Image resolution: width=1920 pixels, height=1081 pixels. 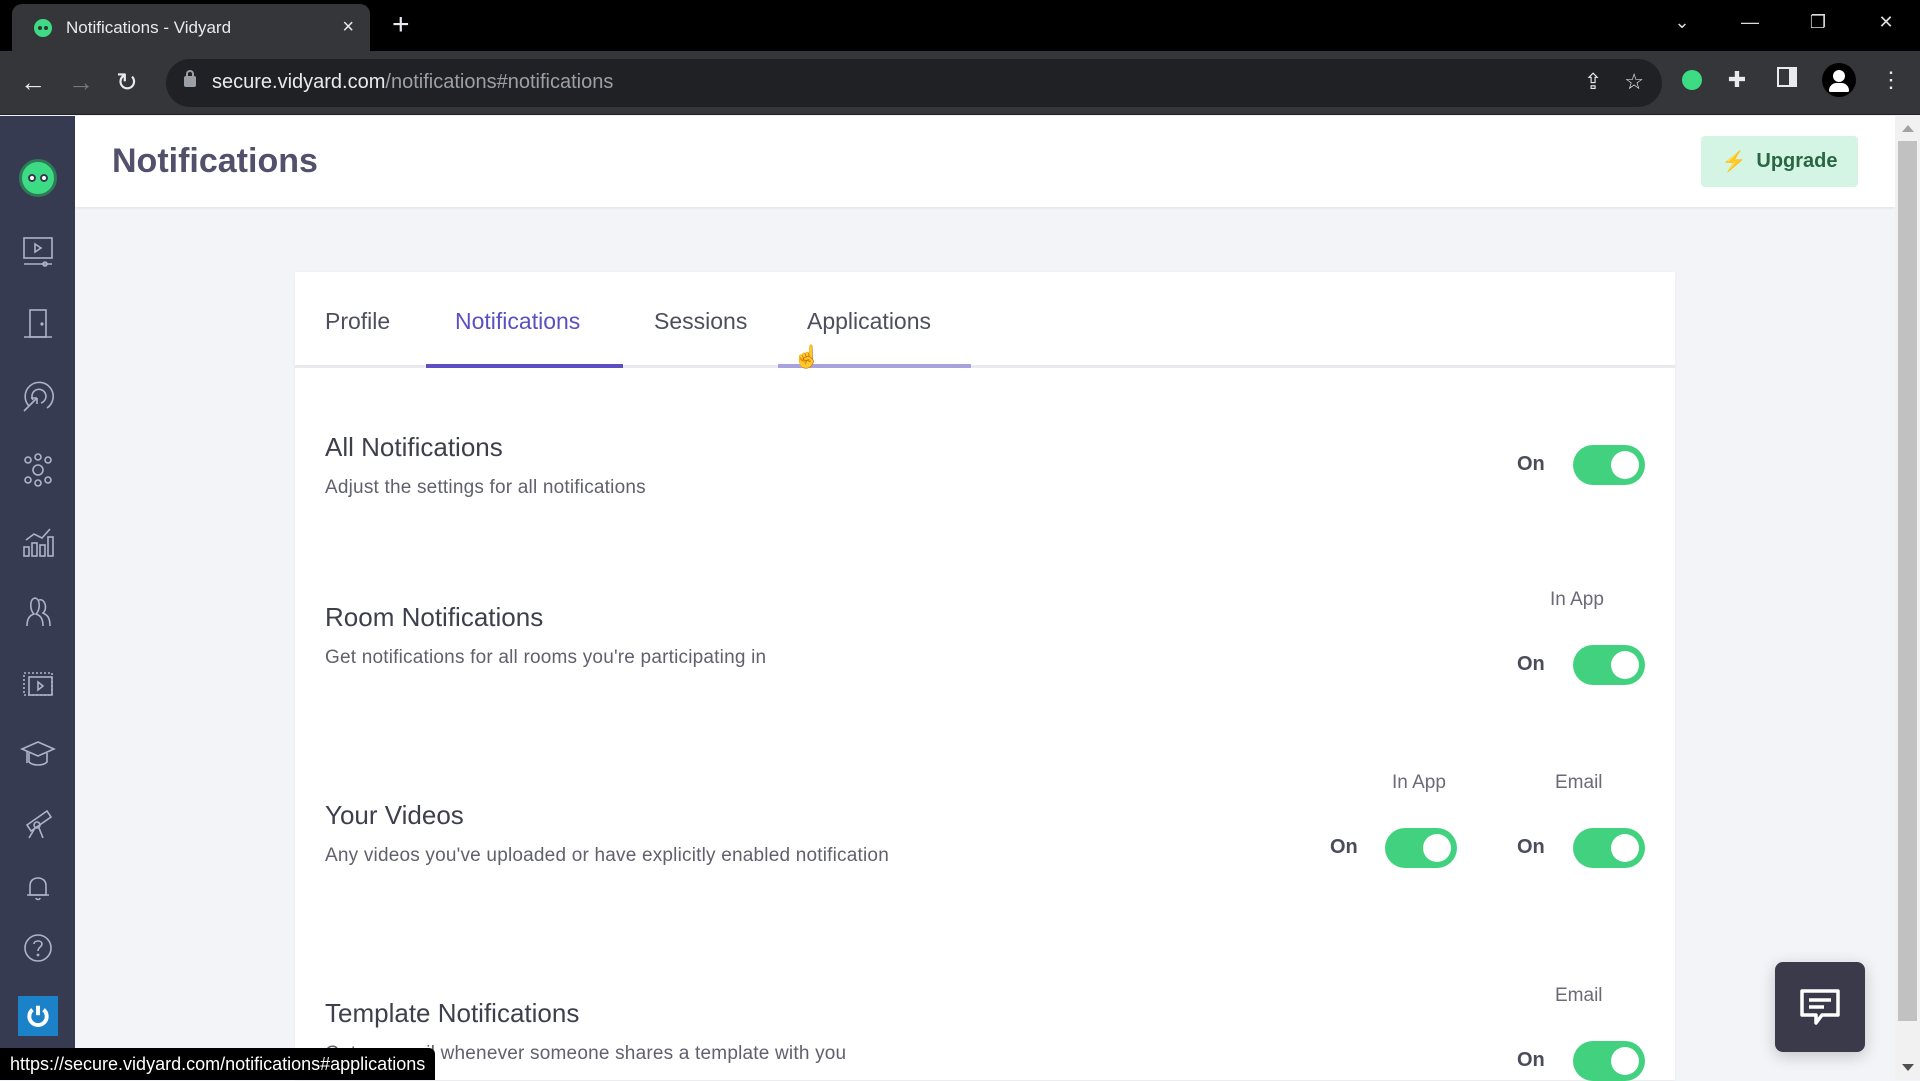 I want to click on scrollbar-thumb, so click(x=1907, y=581).